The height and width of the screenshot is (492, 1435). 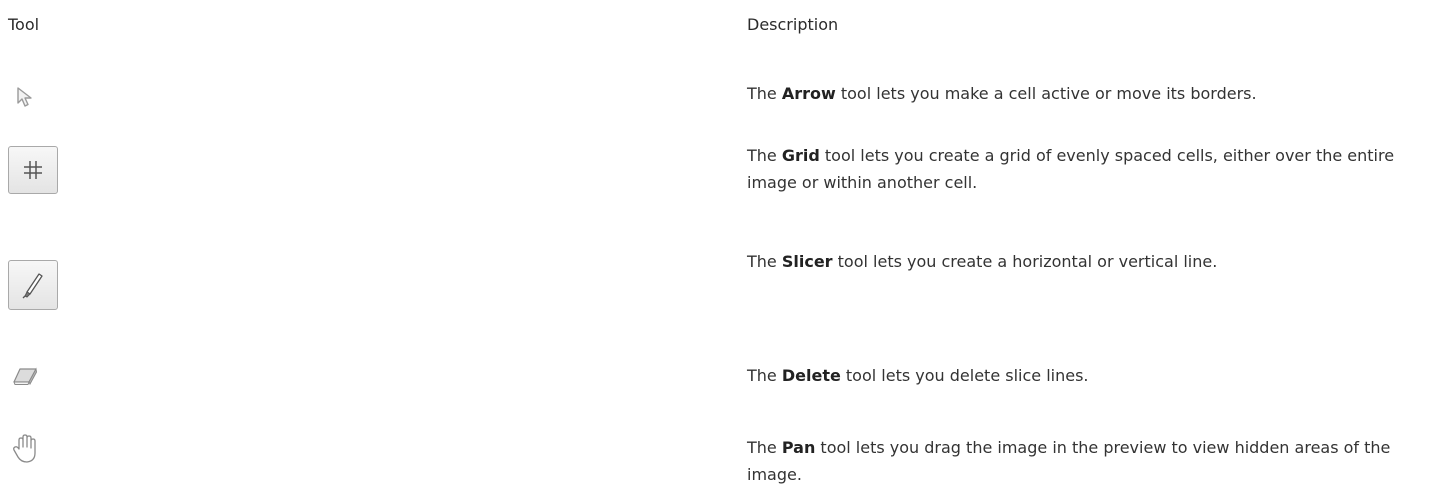 I want to click on description-text: tool lets you delete slice lines., so click(x=964, y=375).